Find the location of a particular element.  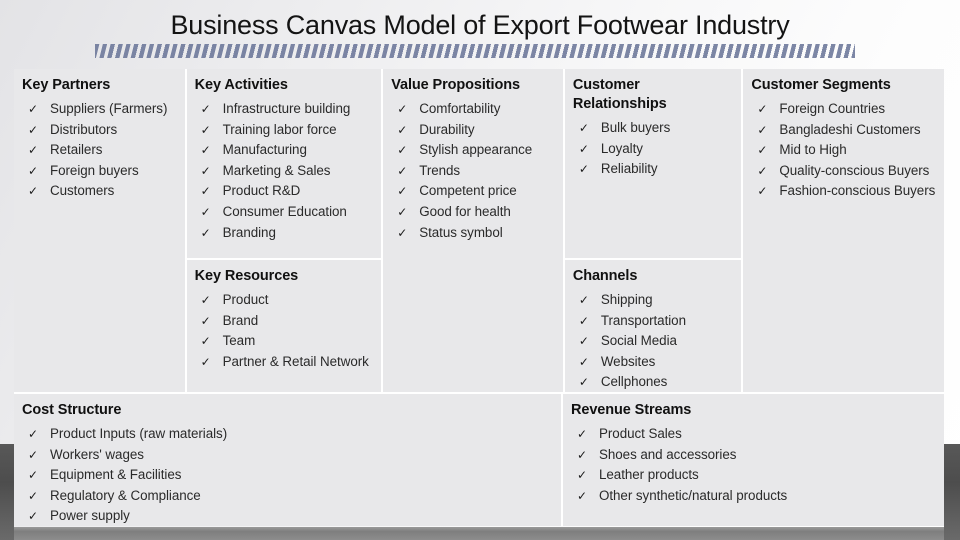

list-item-label: Foreign buyers is located at coordinates (94, 170).